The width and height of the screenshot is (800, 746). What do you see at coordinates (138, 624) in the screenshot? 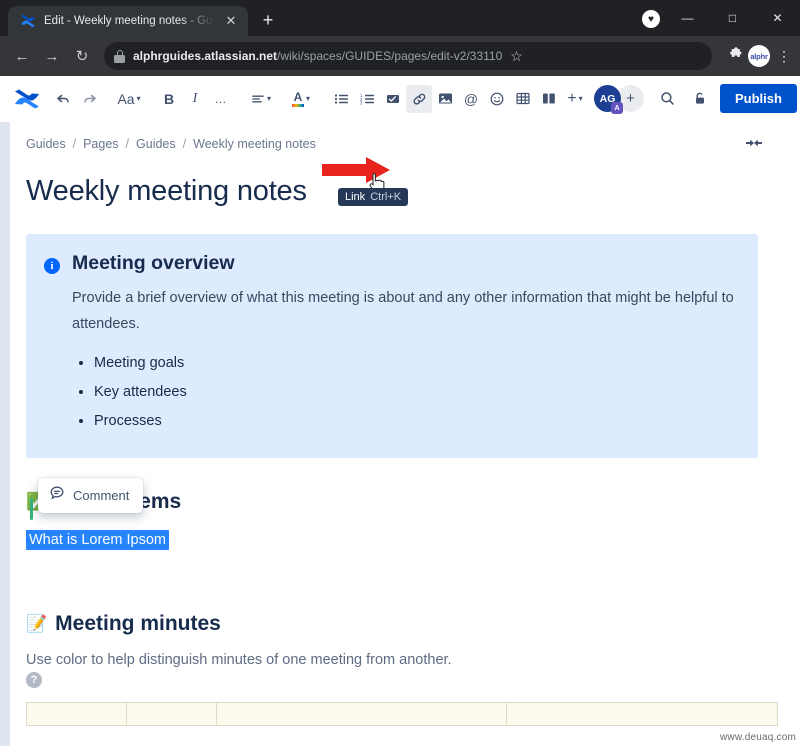
I see `meeting-minutes-heading-text: Meeting minutes` at bounding box center [138, 624].